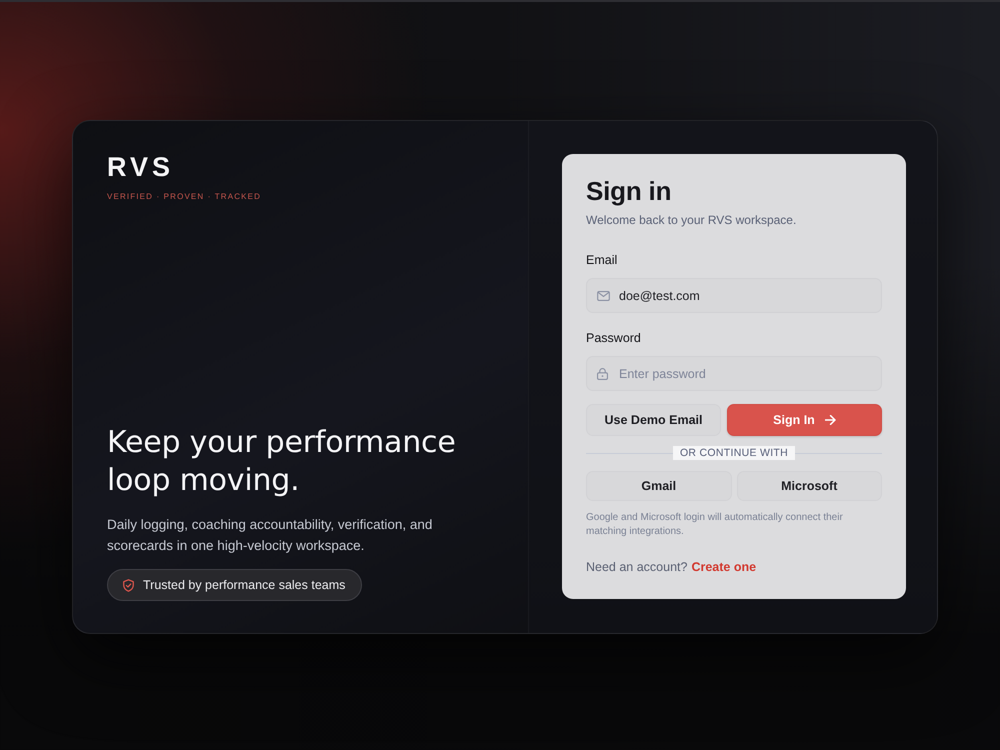 This screenshot has width=1000, height=750. Describe the element at coordinates (734, 453) in the screenshot. I see `divider-label: OR CONTINUE WITH` at that location.